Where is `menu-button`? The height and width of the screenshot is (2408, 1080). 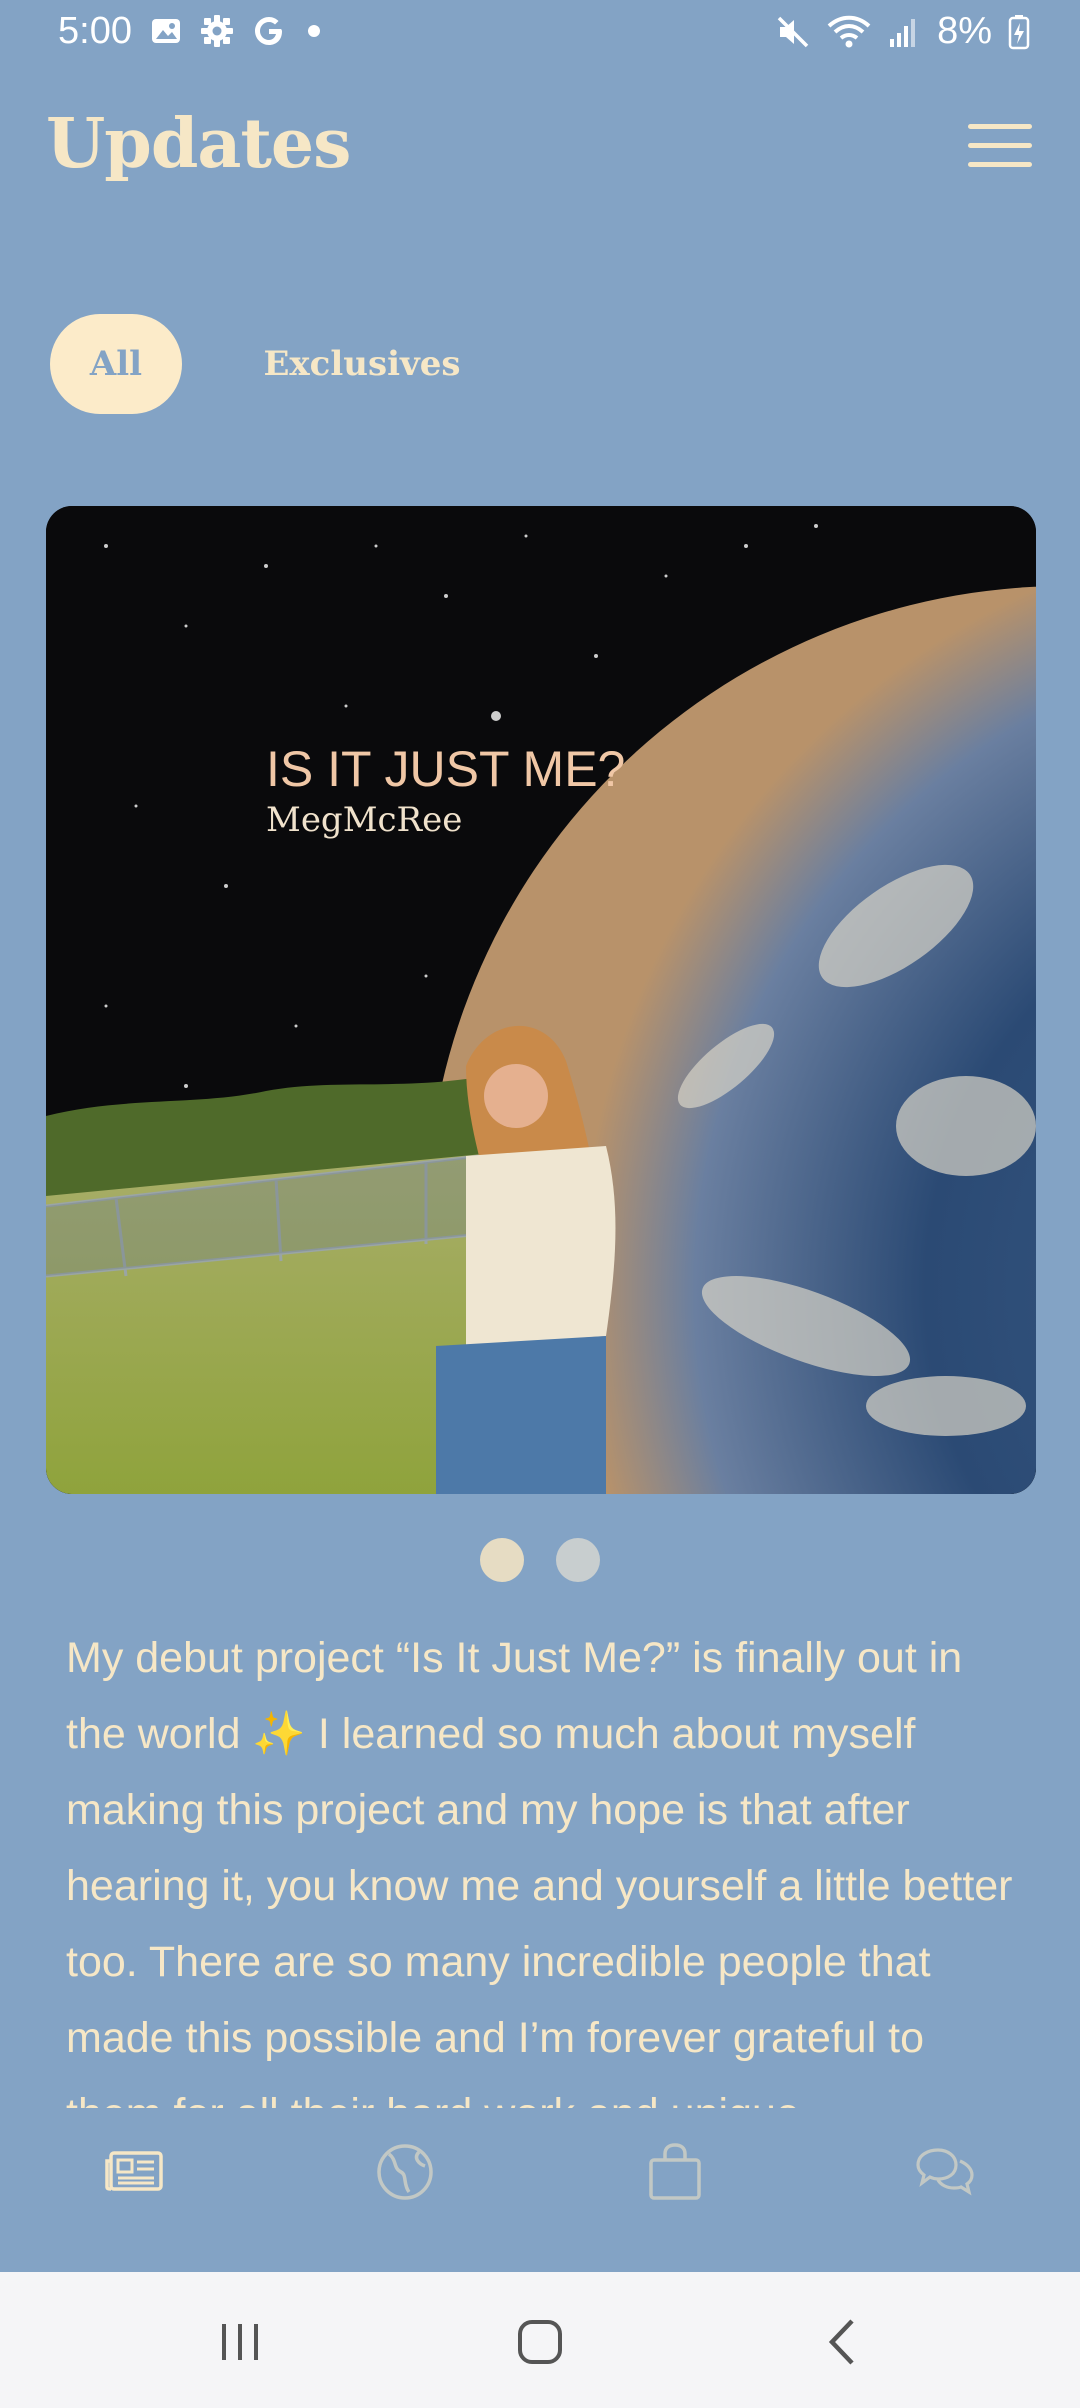 menu-button is located at coordinates (1000, 146).